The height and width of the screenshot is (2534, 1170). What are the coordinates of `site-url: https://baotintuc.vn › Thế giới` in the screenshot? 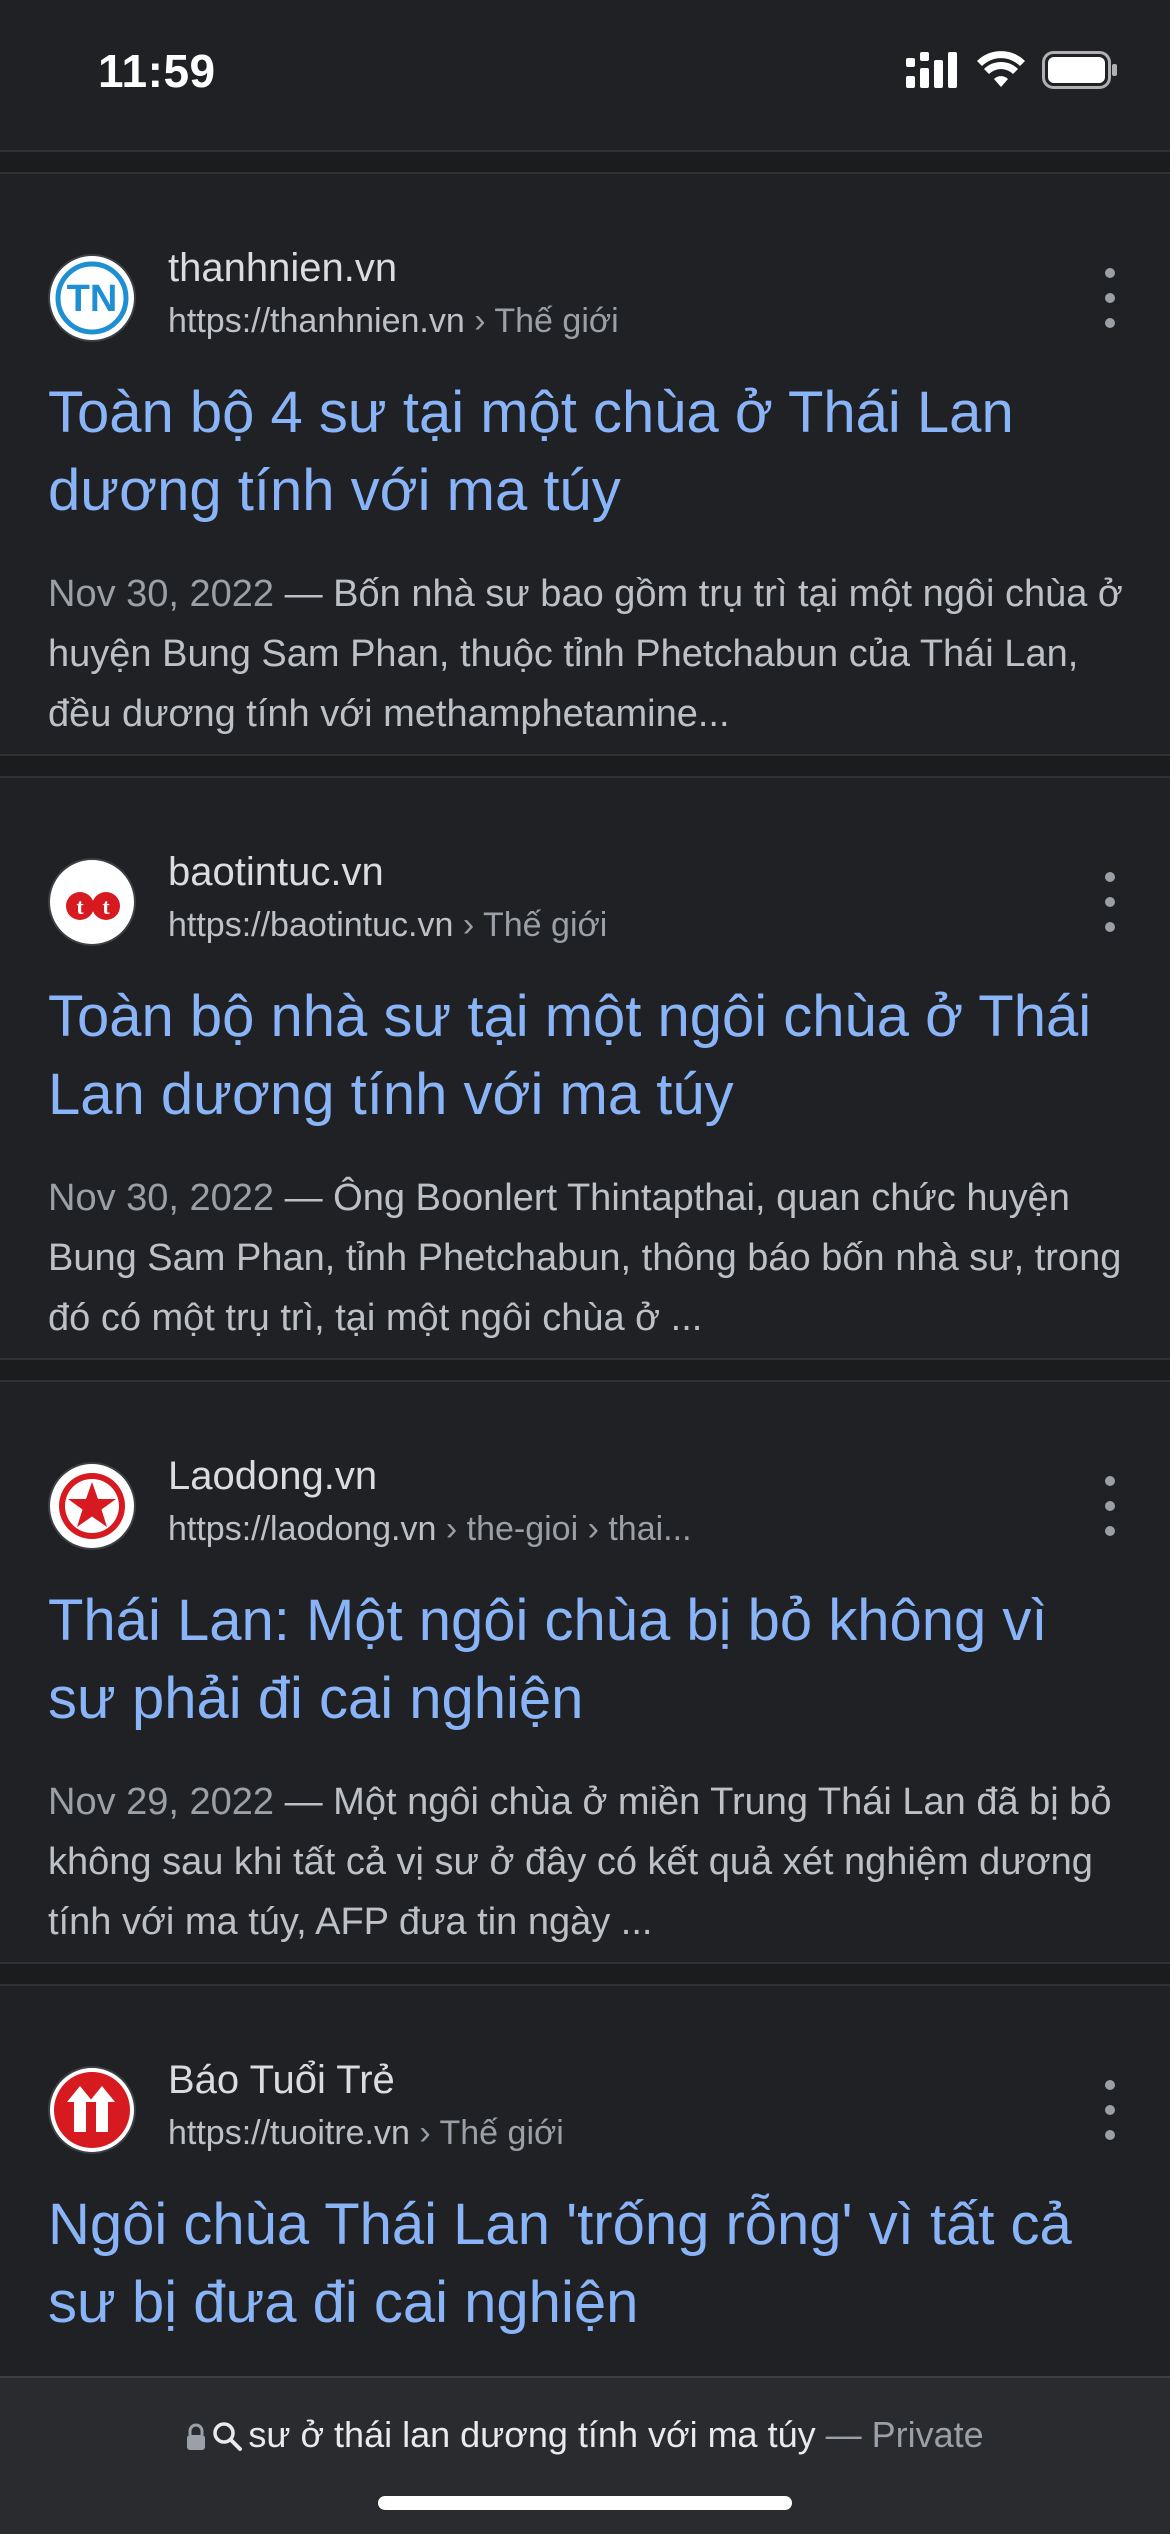 It's located at (387, 925).